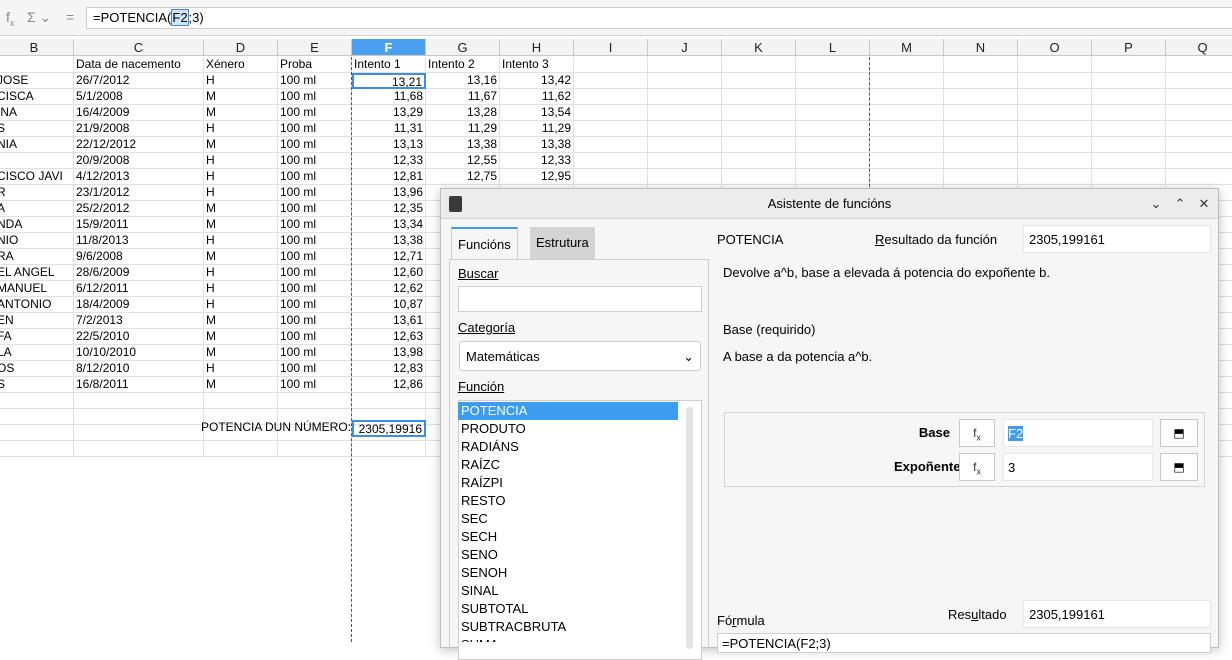 The image size is (1232, 660). Describe the element at coordinates (537, 47) in the screenshot. I see `column-header-h: H` at that location.